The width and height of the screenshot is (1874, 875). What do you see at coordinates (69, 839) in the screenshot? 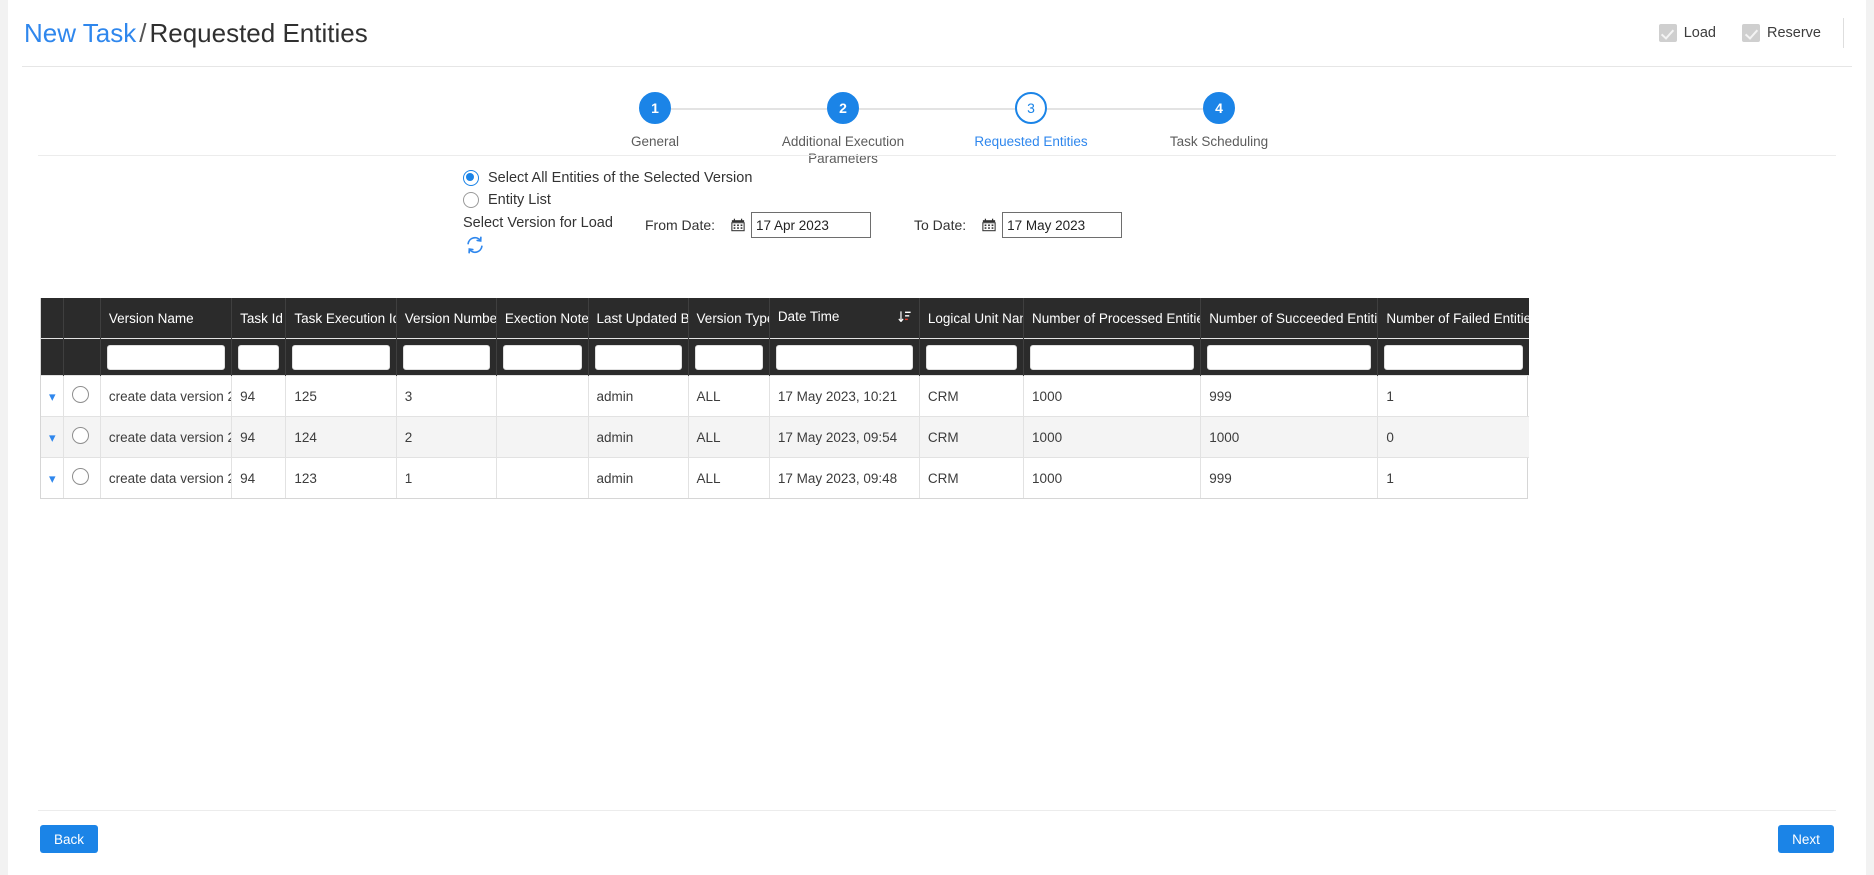
I see `back-button: Back` at bounding box center [69, 839].